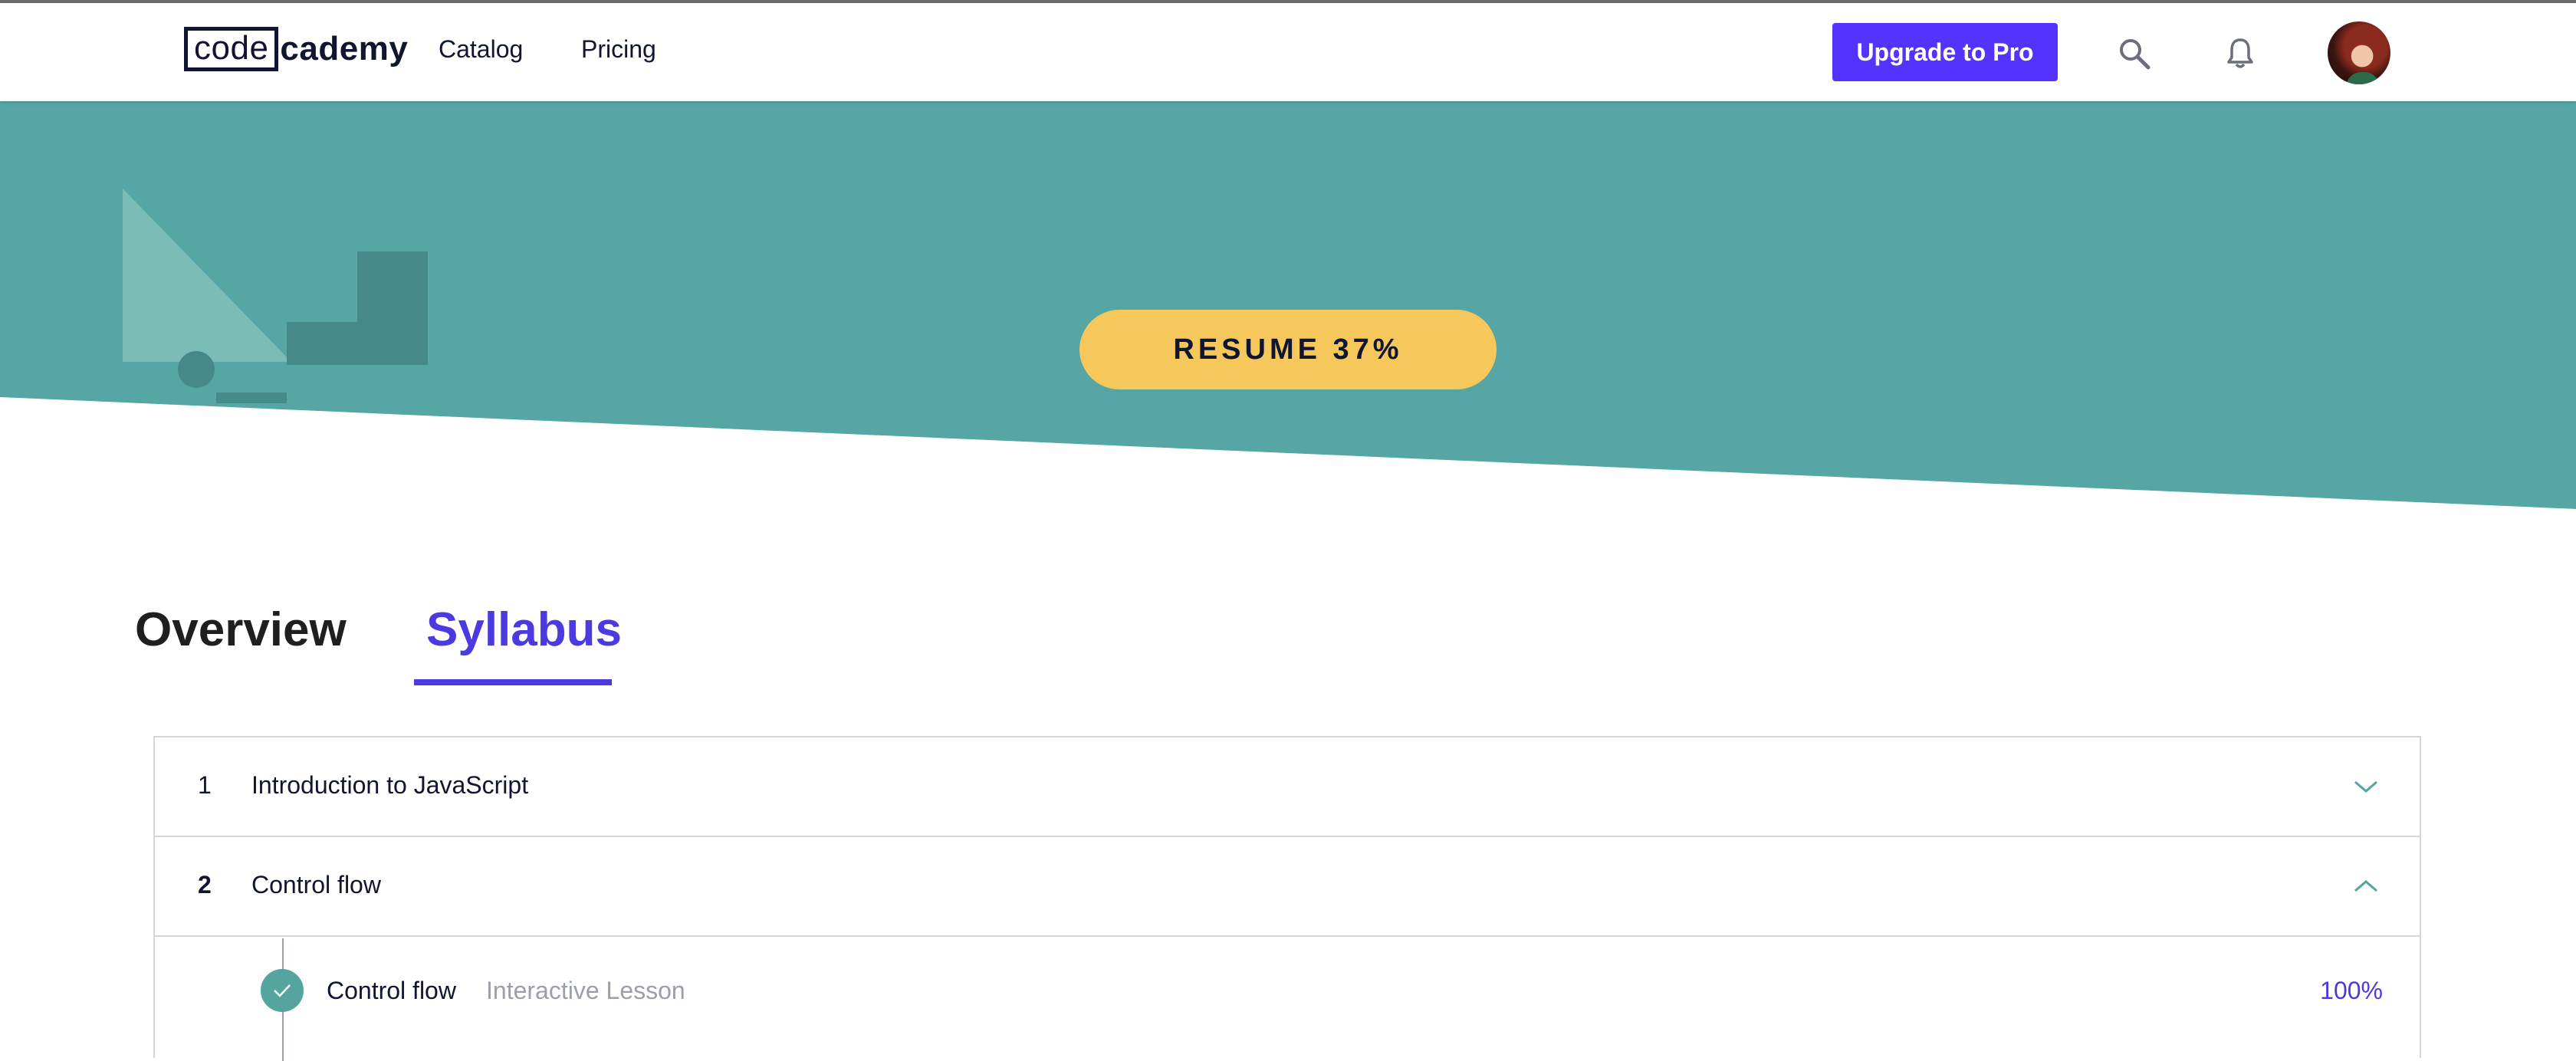  What do you see at coordinates (2240, 54) in the screenshot?
I see `bell-icon` at bounding box center [2240, 54].